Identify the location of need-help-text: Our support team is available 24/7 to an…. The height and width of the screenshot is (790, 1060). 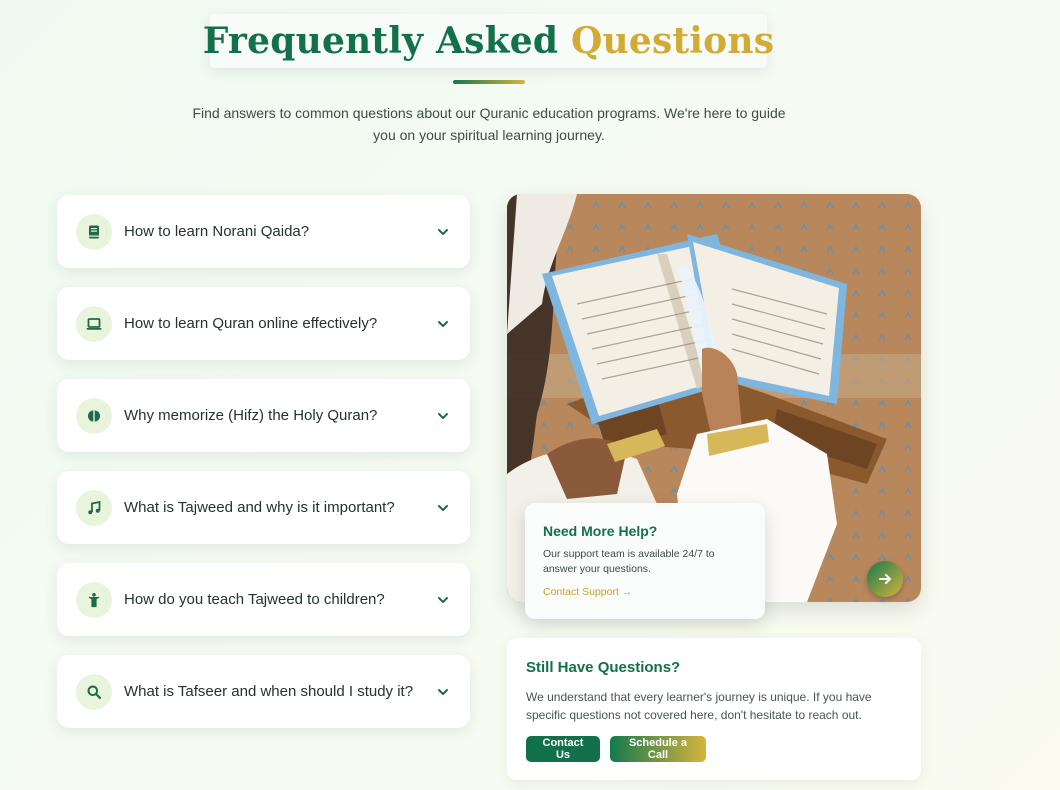
(629, 561).